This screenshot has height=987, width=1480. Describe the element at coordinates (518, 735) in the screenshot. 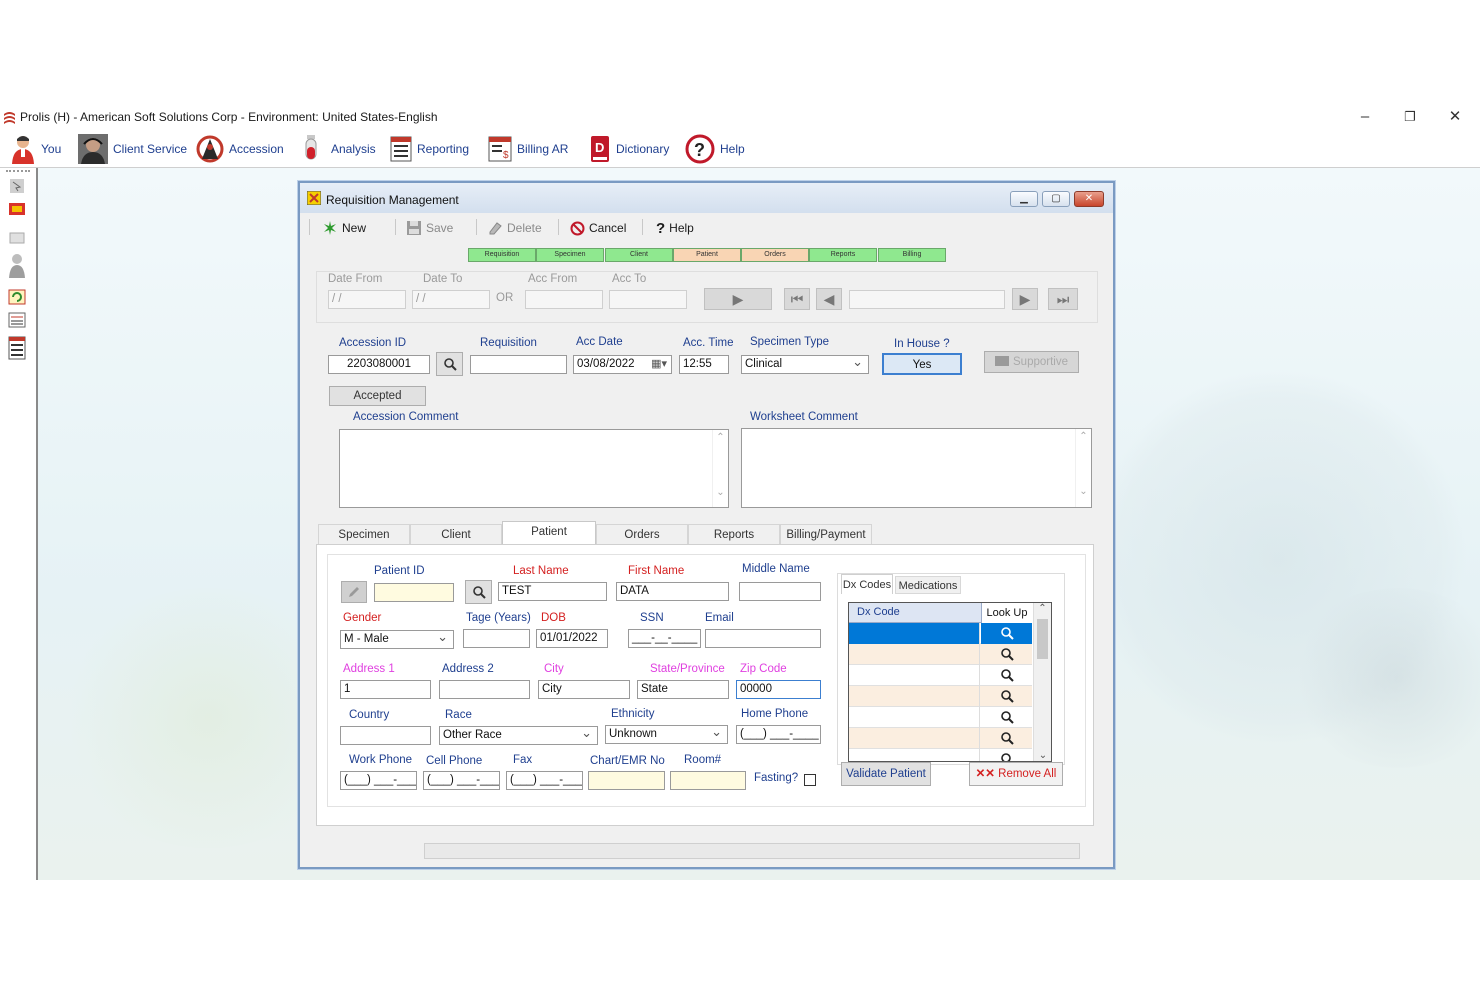

I see `race-select: Other Race` at that location.